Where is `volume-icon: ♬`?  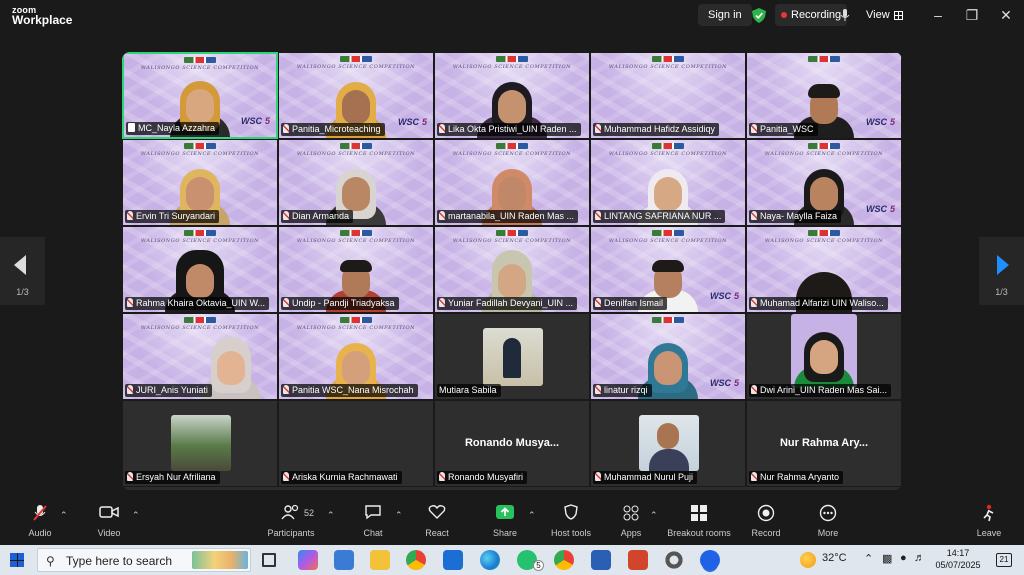
volume-icon: ♬ is located at coordinates (919, 558).